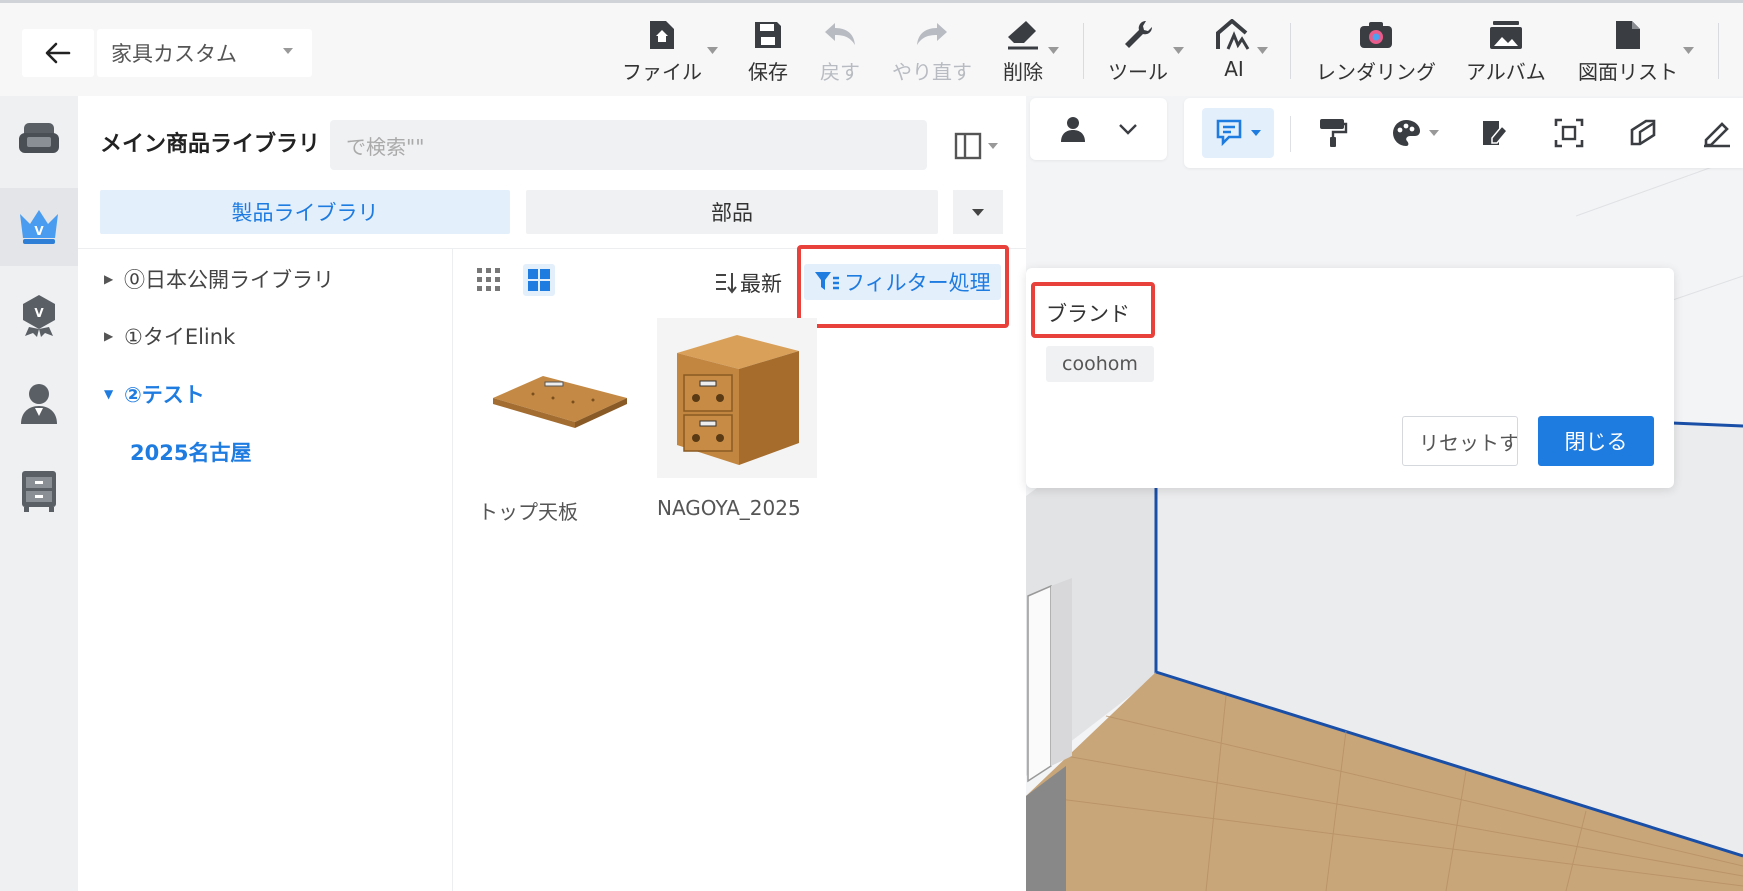  I want to click on drawing-list-button: 図面リスト, so click(1636, 50).